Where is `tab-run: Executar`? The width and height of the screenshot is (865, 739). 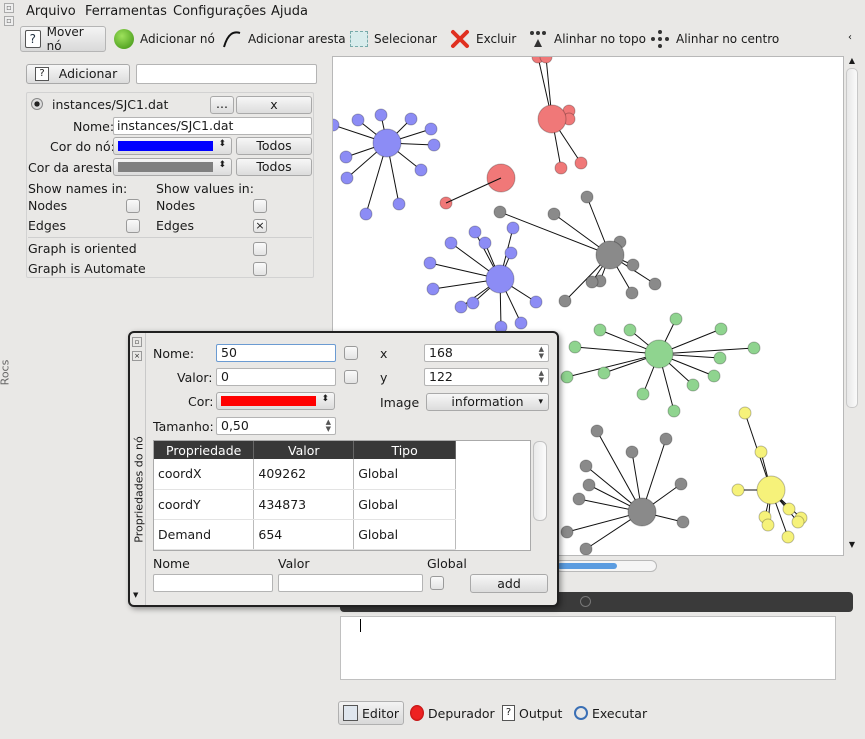
tab-run: Executar is located at coordinates (610, 713).